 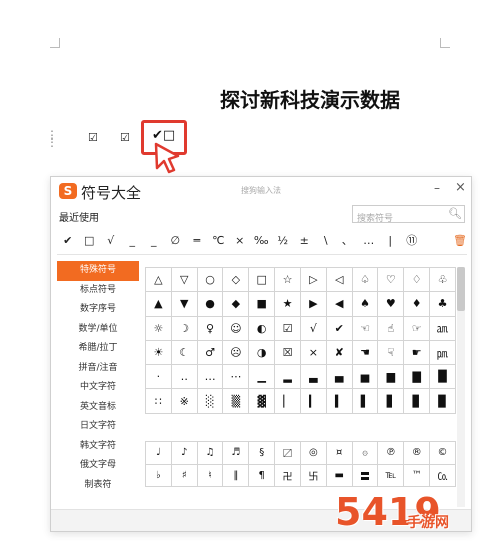 I want to click on category-item: 中文字符, so click(x=98, y=388).